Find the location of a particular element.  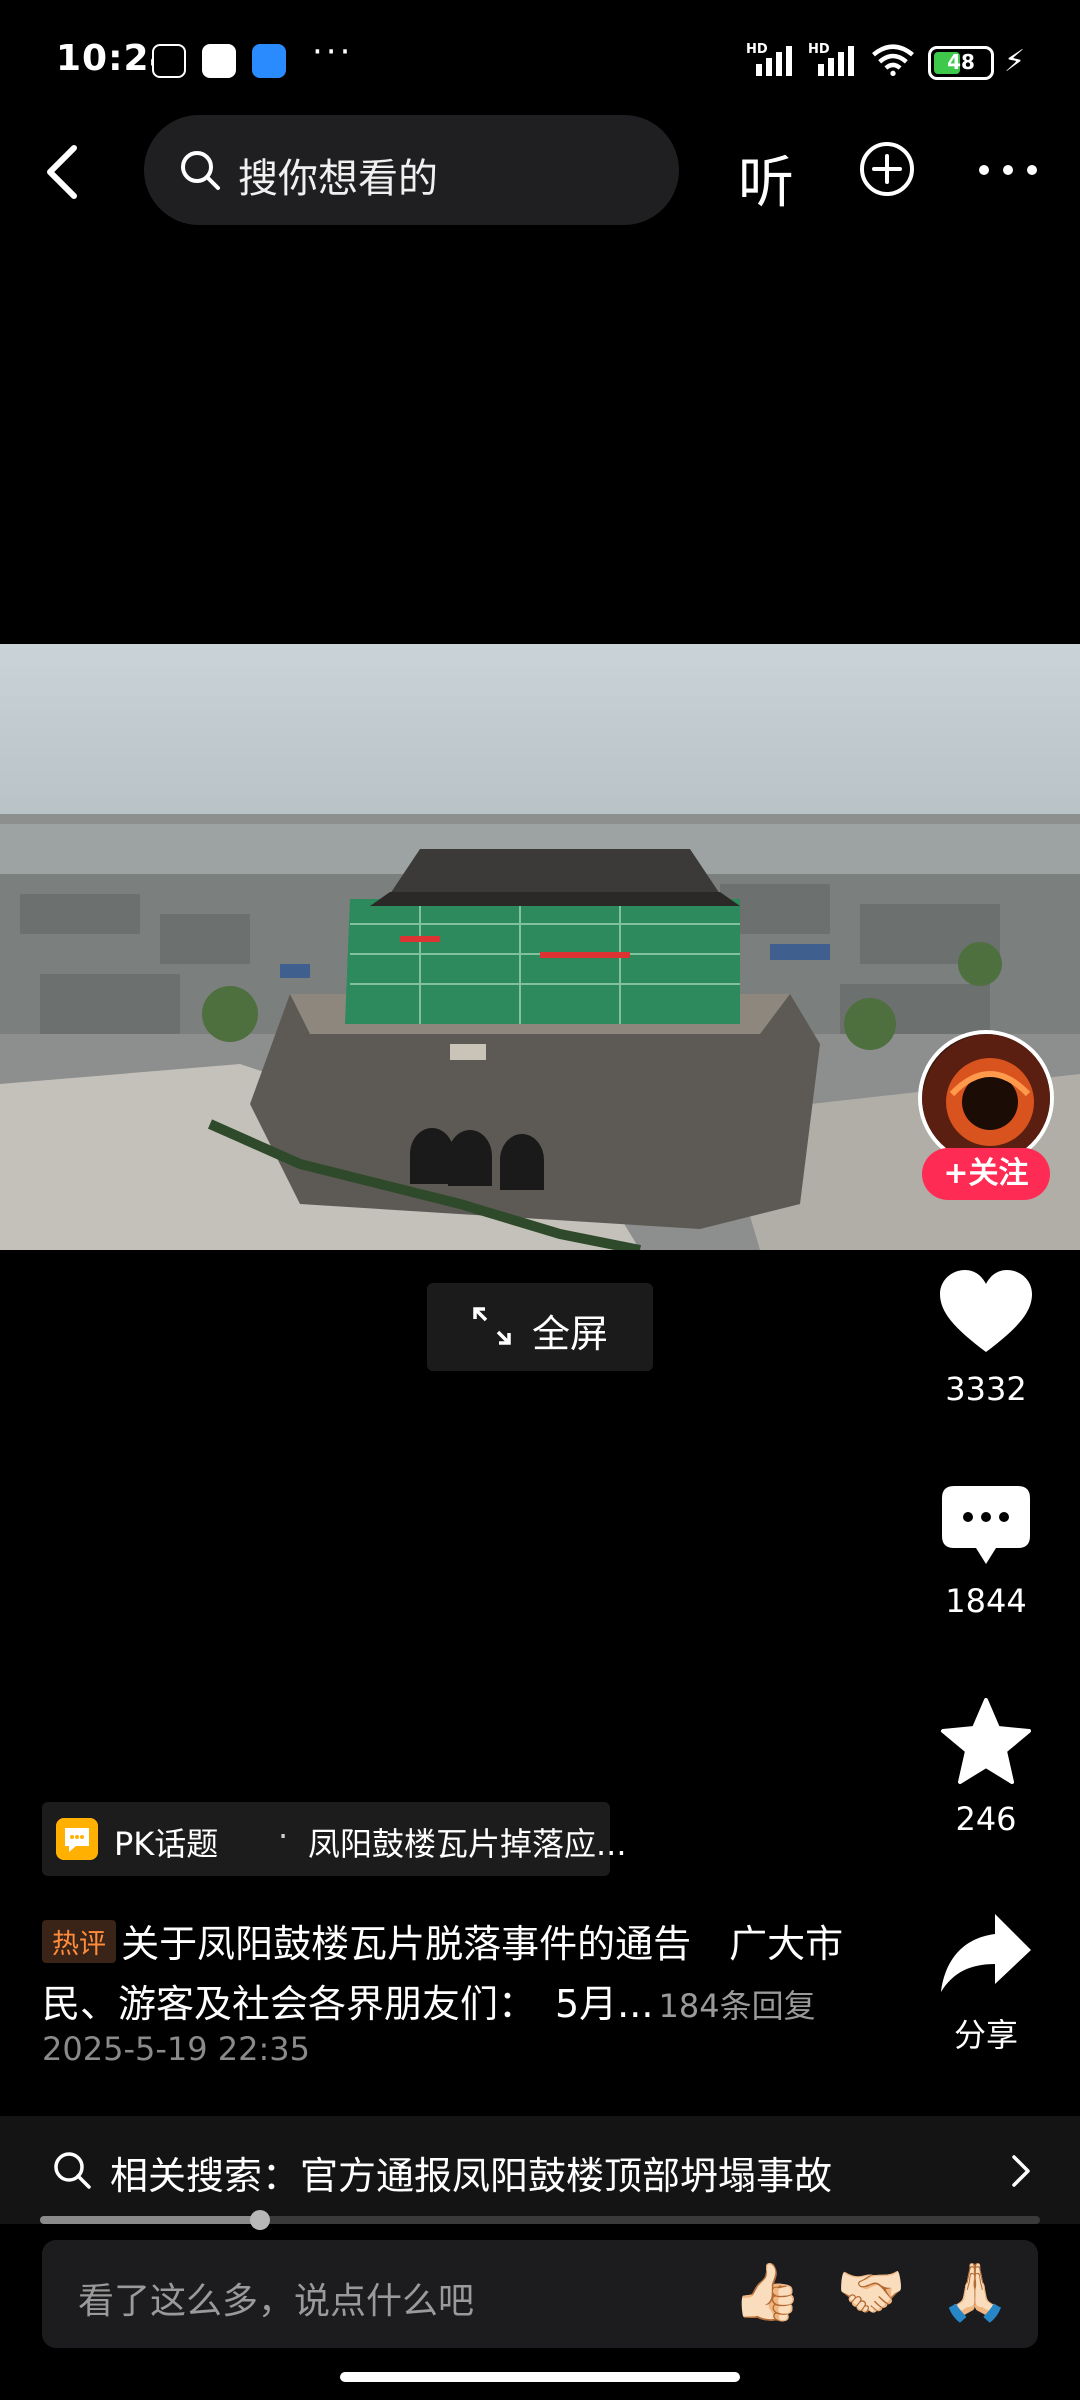

reply-count: 184条回复 is located at coordinates (737, 2006).